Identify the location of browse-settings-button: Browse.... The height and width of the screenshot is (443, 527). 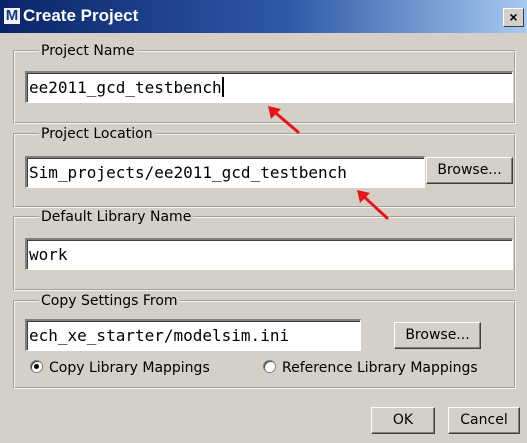
(437, 335).